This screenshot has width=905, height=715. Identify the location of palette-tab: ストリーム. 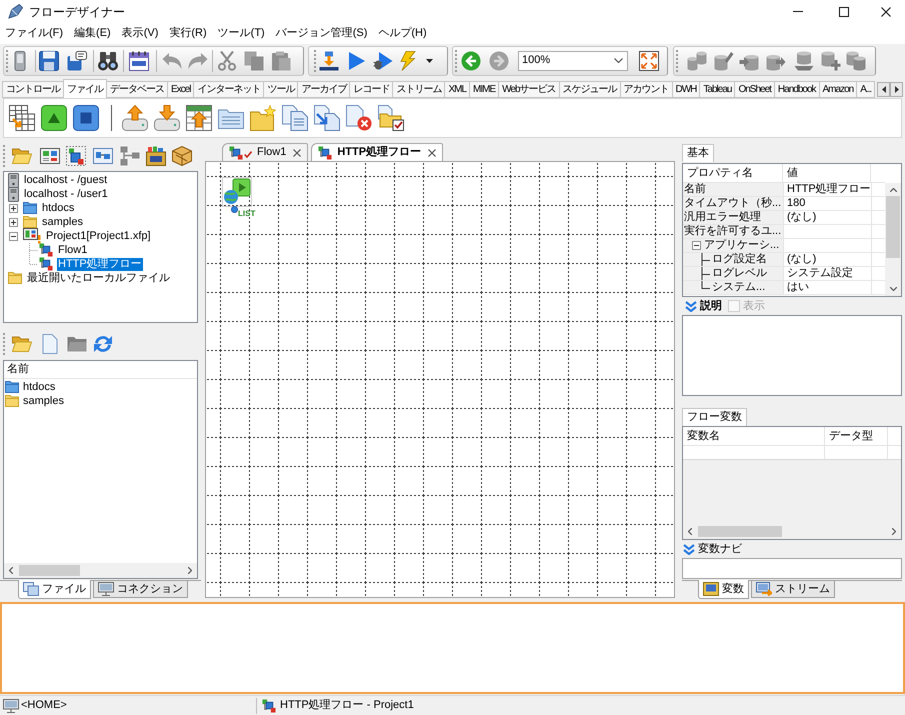
(419, 89).